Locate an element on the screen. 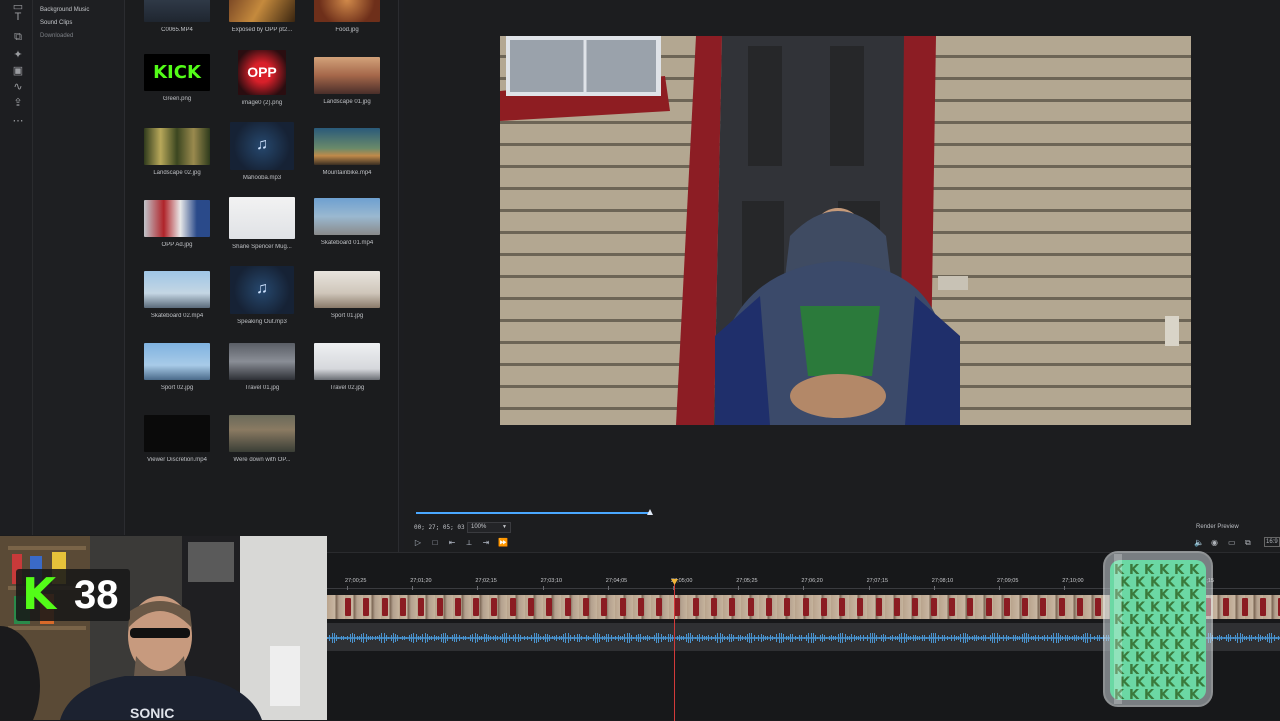 This screenshot has height=721, width=1280. aspect-ratio-icon: 16:9 is located at coordinates (1272, 542).